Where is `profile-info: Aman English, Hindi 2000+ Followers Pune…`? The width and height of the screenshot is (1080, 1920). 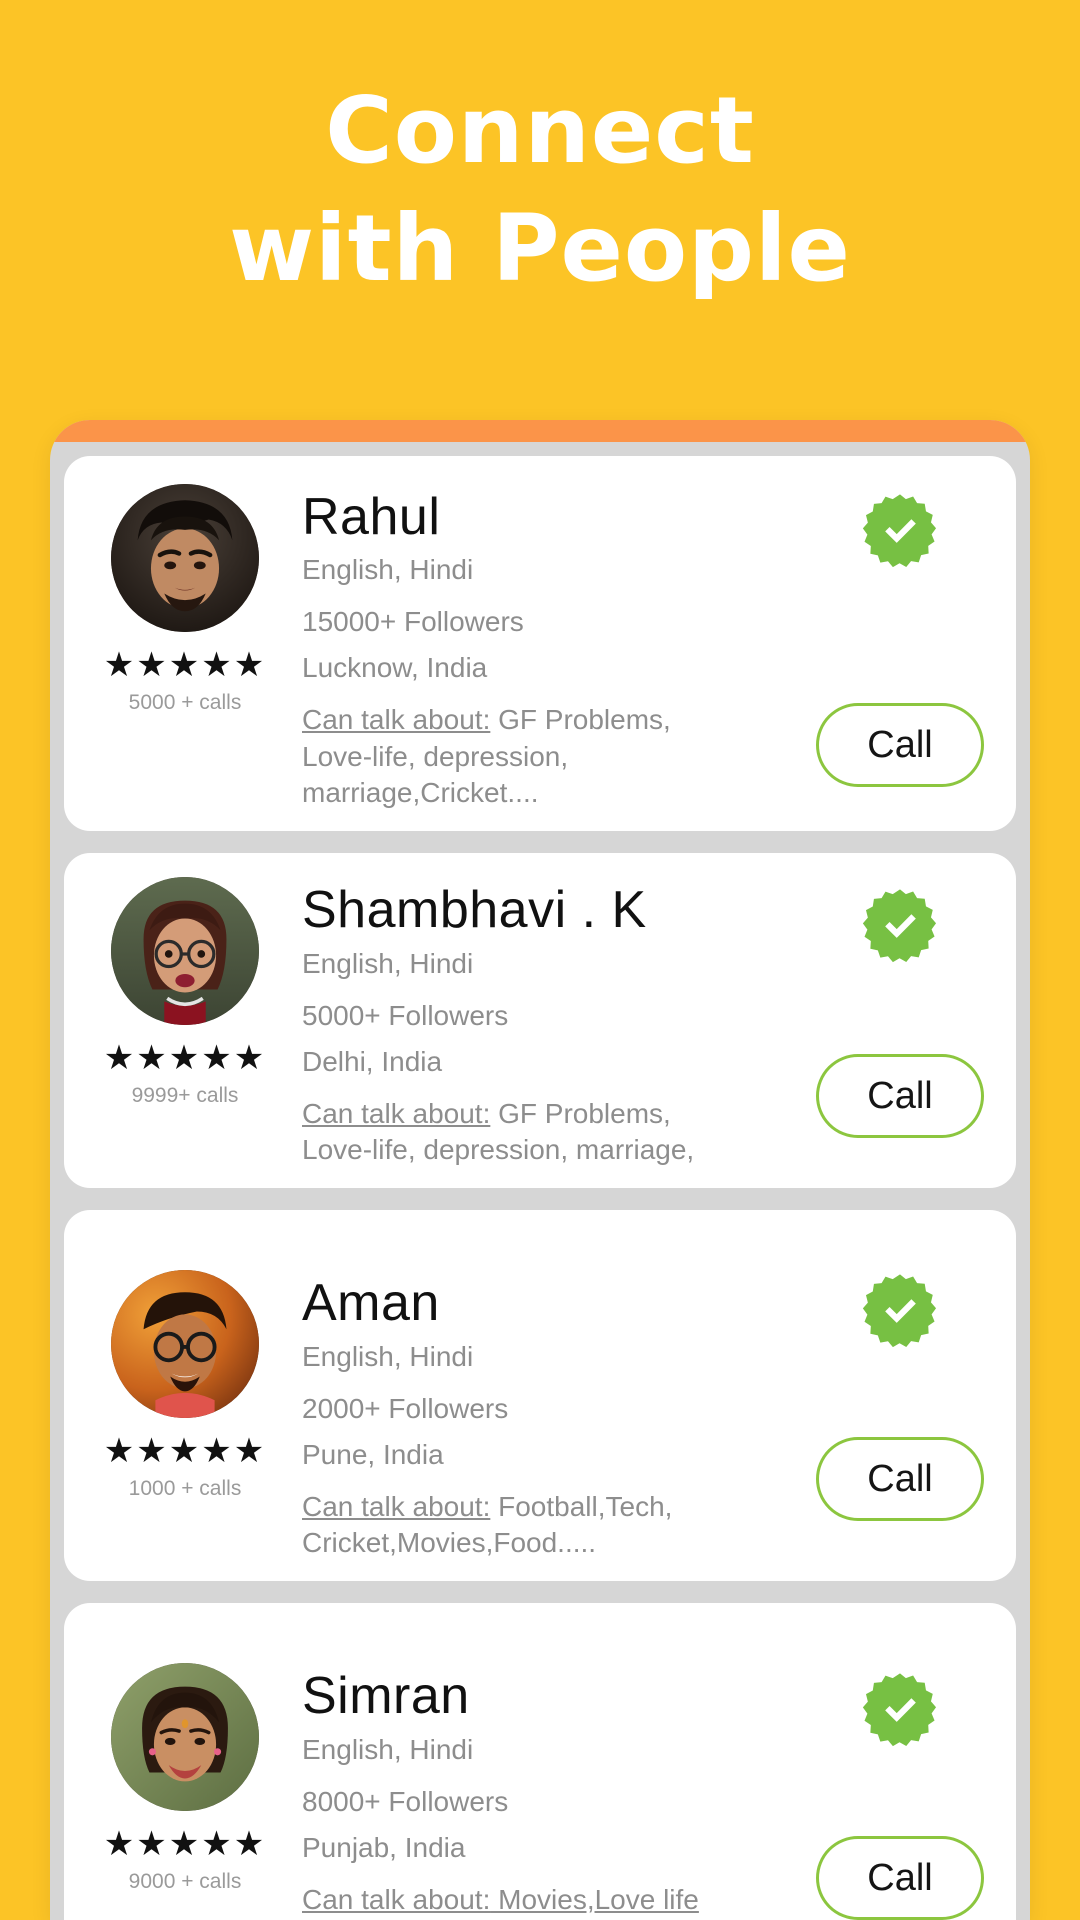 profile-info: Aman English, Hindi 2000+ Followers Pune… is located at coordinates (545, 1415).